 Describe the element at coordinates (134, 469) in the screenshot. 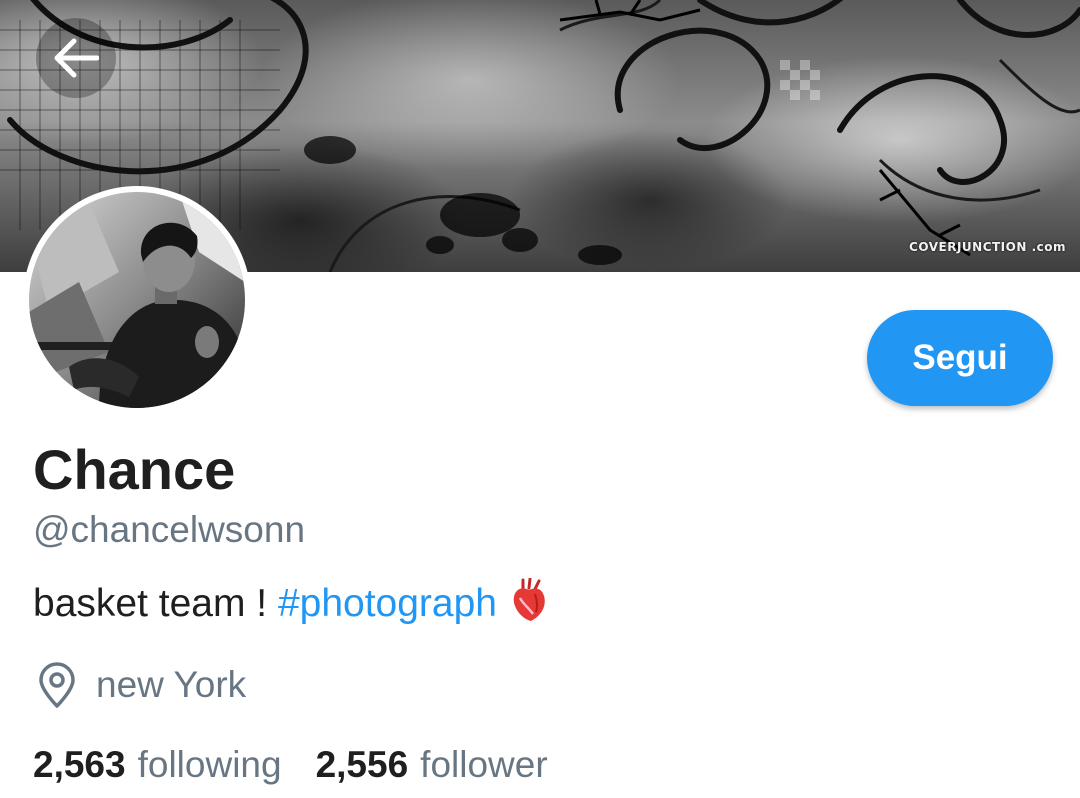

I see `profile-display-name: Chance` at that location.